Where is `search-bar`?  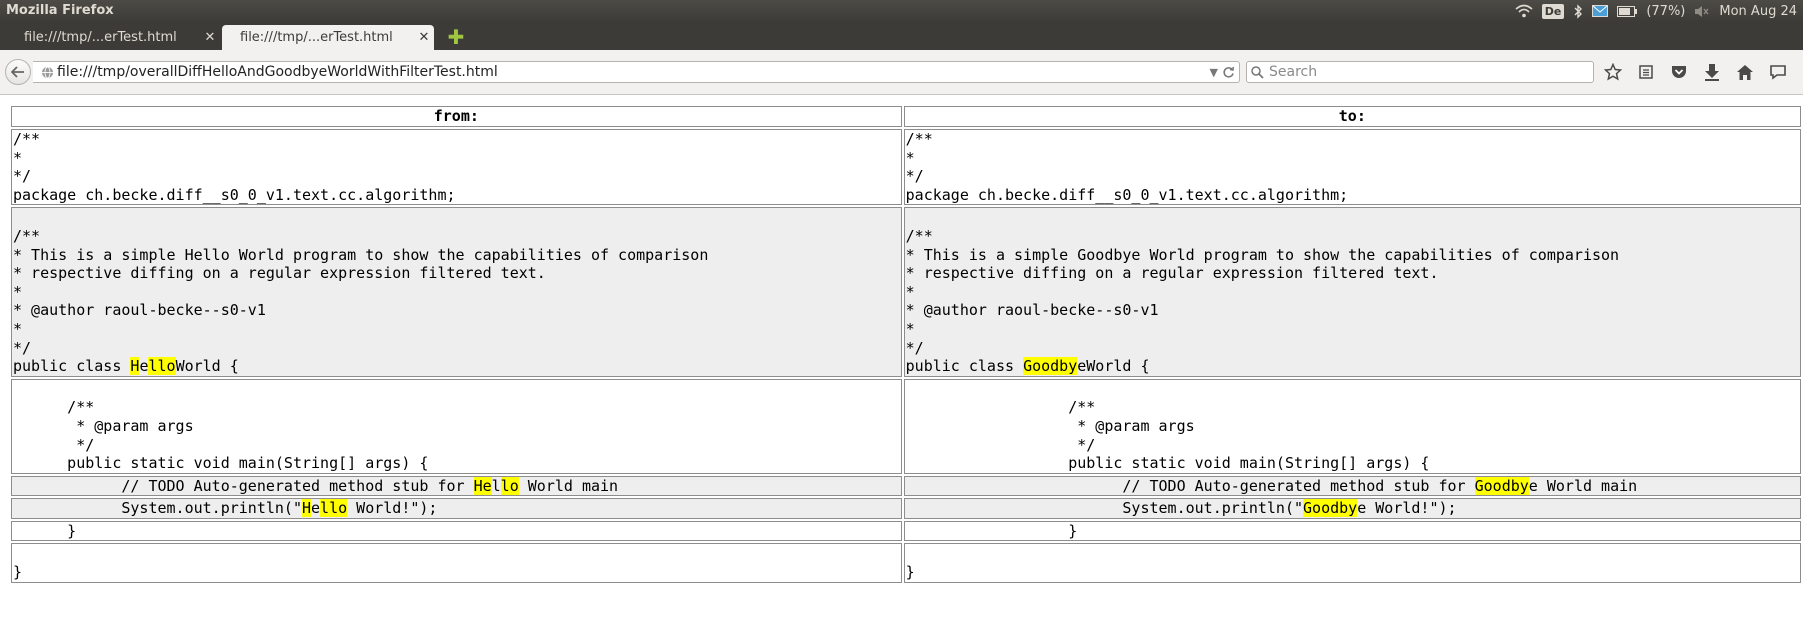
search-bar is located at coordinates (1420, 72).